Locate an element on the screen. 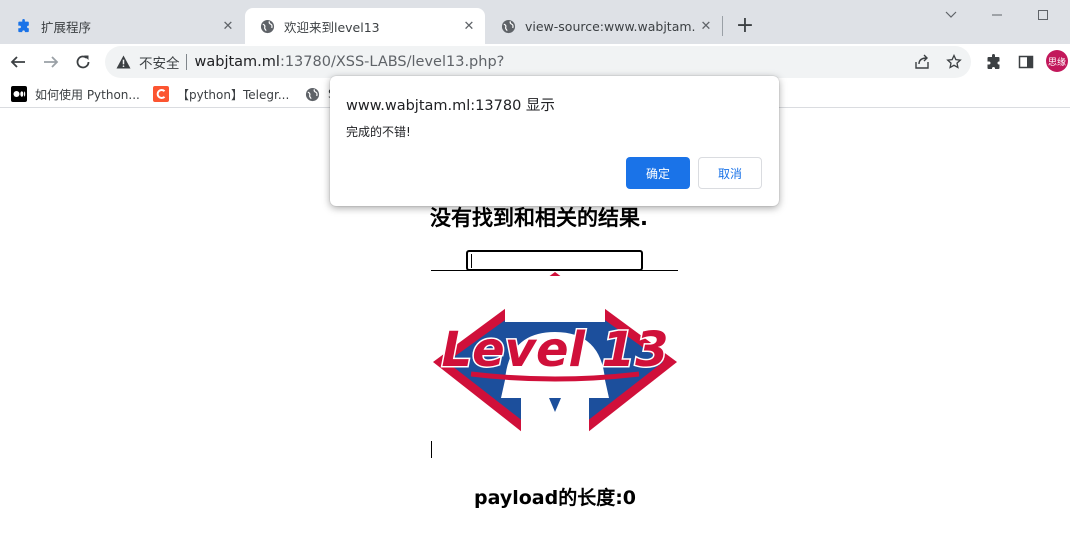  dialog-message: 完成的不错! is located at coordinates (378, 132).